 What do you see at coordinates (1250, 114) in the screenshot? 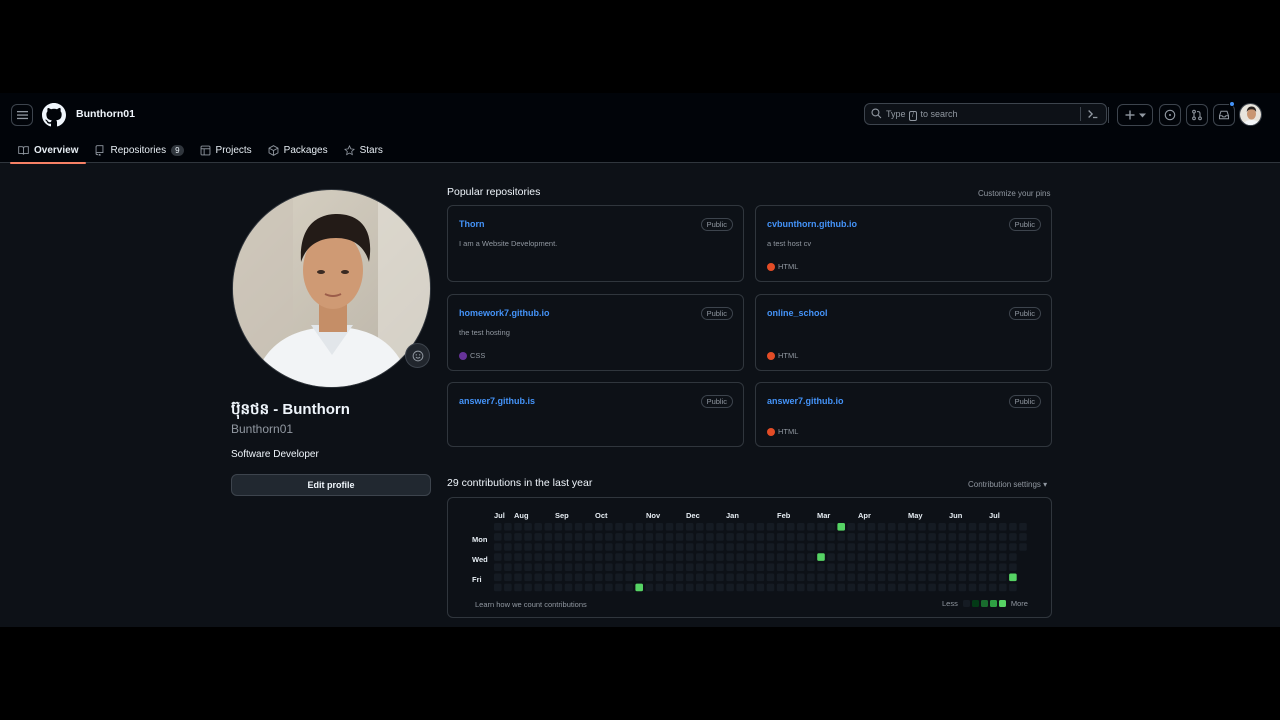
I see `user-avatar` at bounding box center [1250, 114].